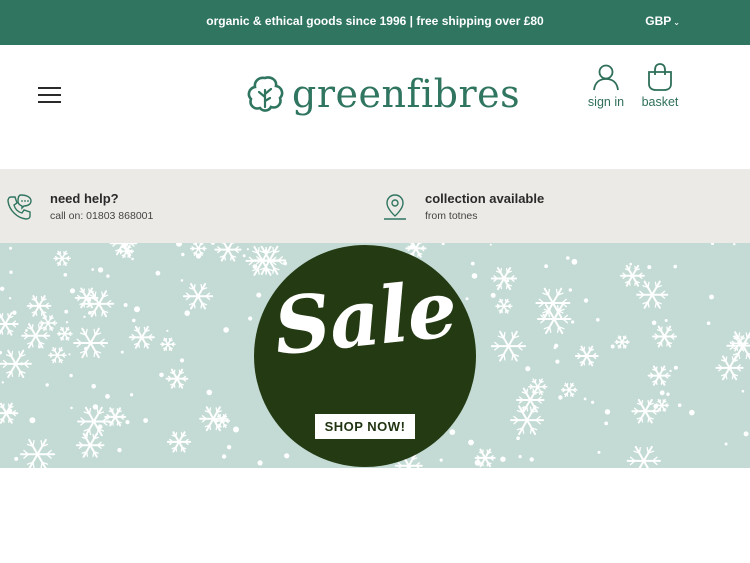 The height and width of the screenshot is (563, 750). I want to click on site-logo: greenfibres, so click(382, 94).